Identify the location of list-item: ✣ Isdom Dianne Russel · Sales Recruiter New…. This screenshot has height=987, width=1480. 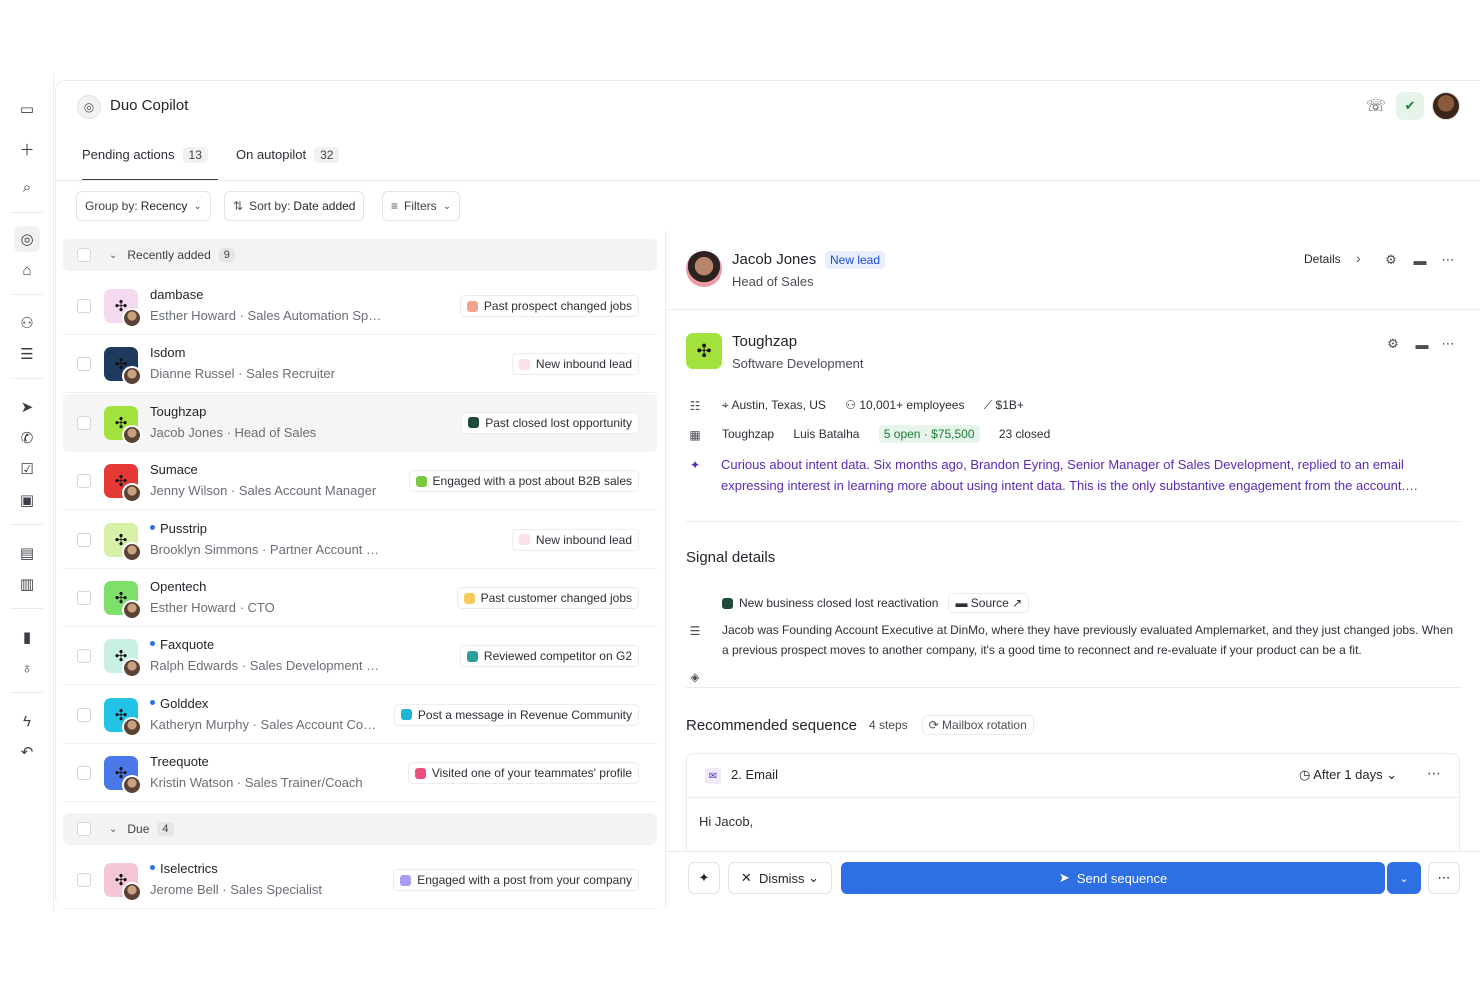
(360, 364).